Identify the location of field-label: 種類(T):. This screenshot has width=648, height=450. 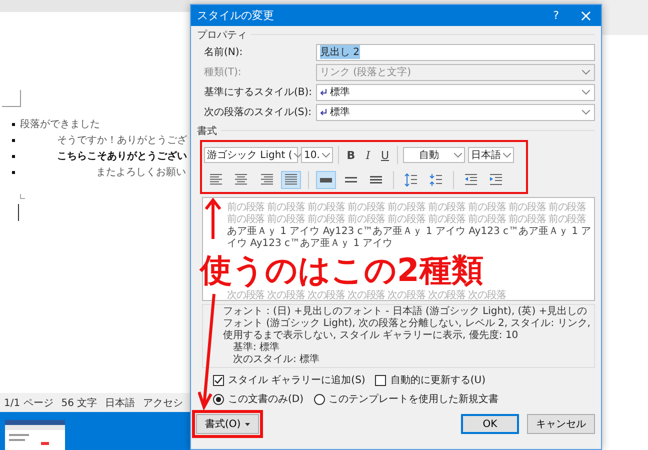
(223, 72).